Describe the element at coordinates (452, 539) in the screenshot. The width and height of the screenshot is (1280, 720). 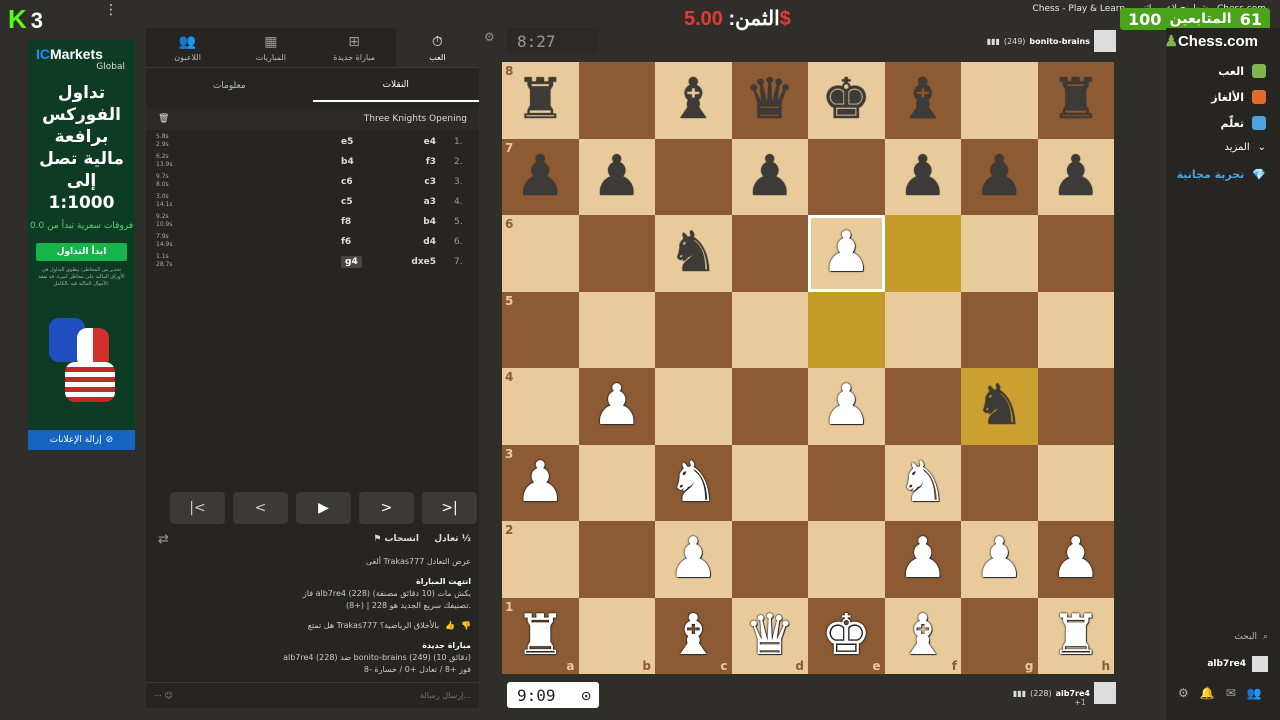
I see `draw-button: تعادل ½` at that location.